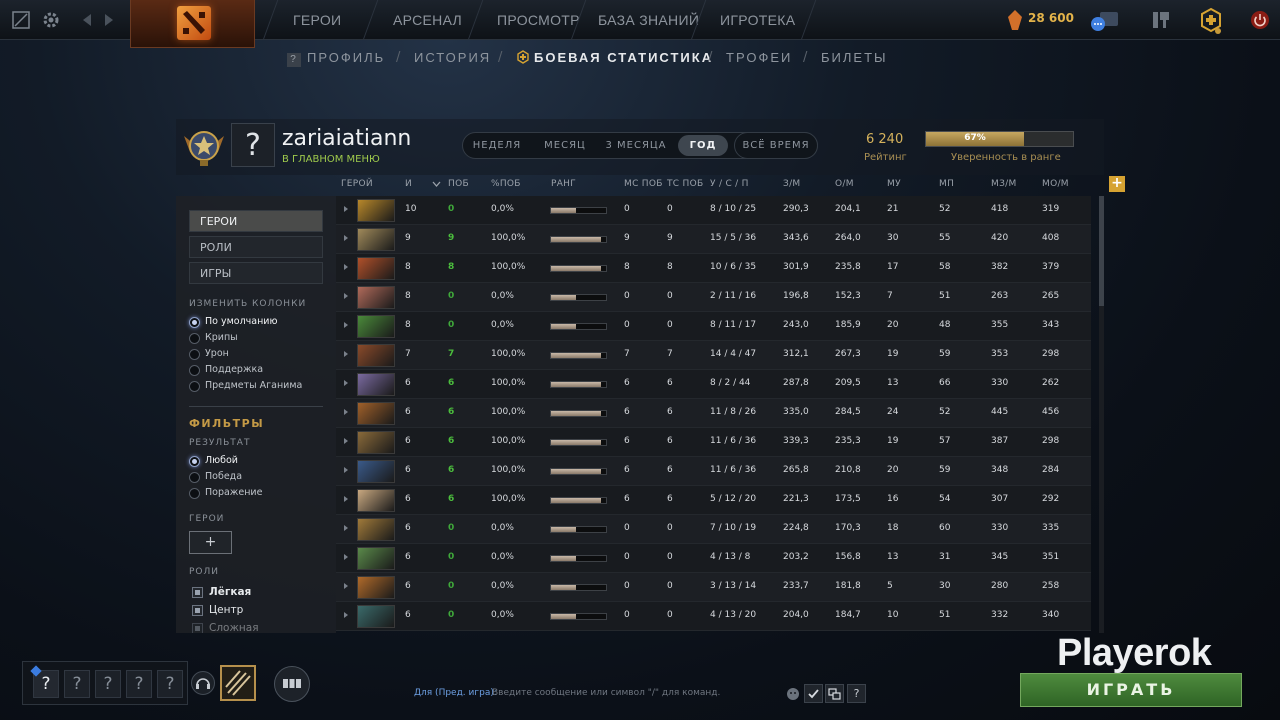  I want to click on sidebar-tab-roles: РОЛИ, so click(256, 247).